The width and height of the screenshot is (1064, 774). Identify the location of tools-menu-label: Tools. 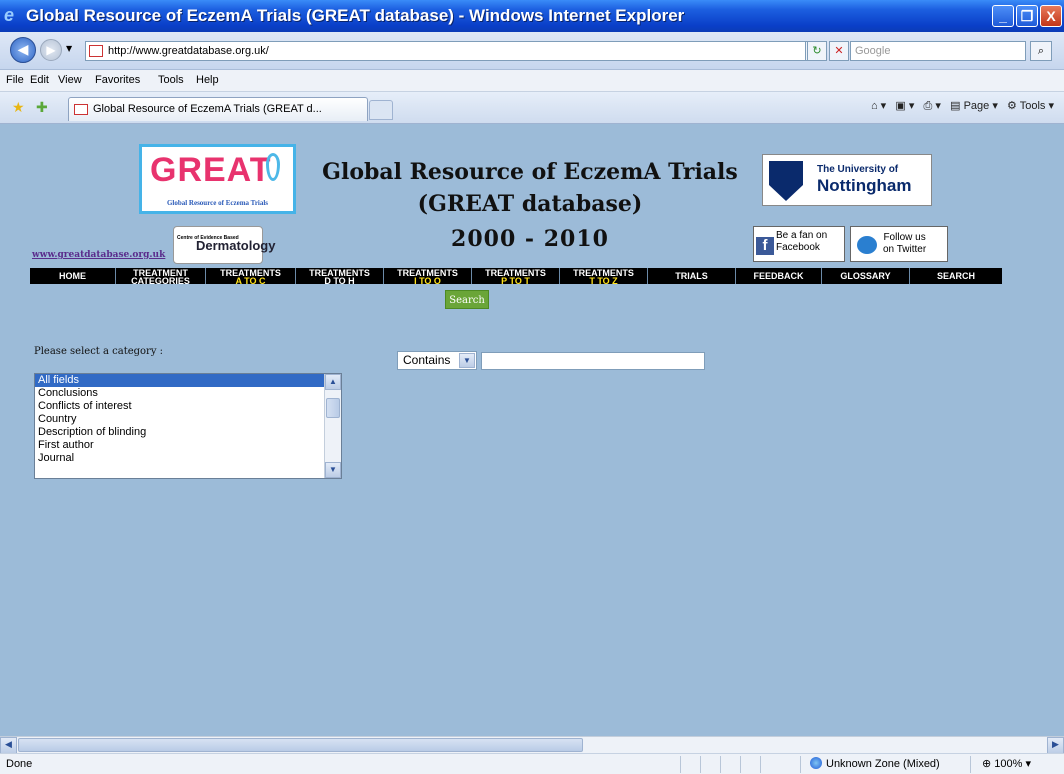
(1032, 106).